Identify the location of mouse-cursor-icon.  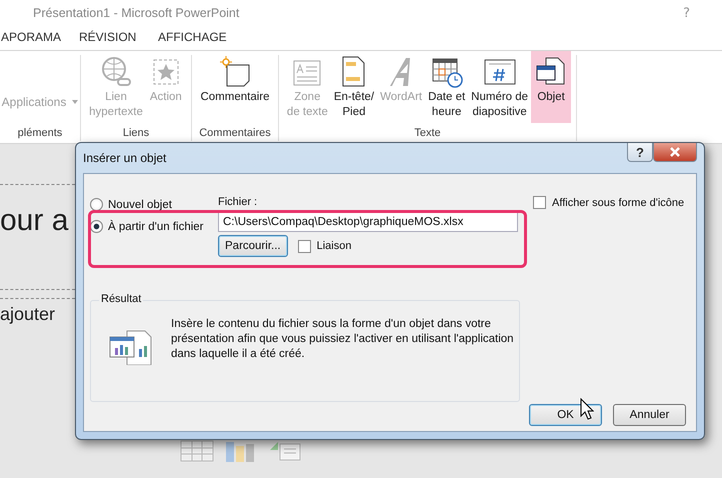
(587, 409).